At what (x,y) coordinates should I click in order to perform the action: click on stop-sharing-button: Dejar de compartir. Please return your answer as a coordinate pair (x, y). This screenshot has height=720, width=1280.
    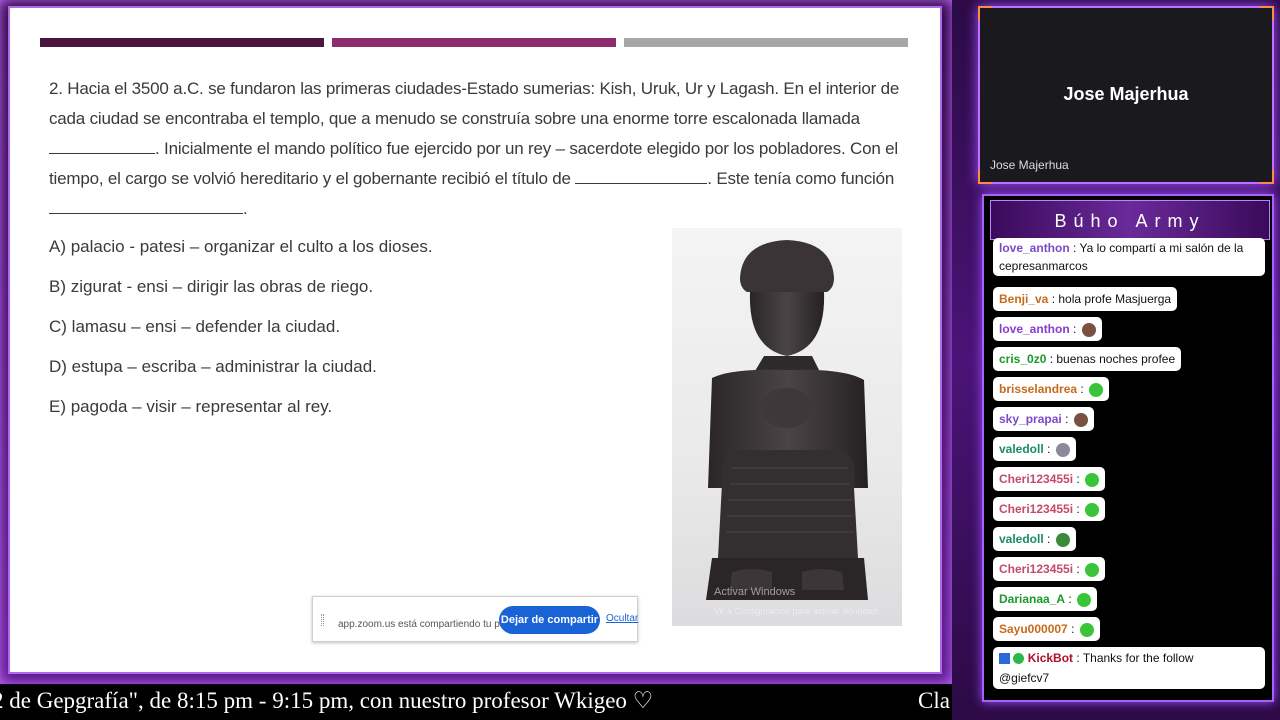
    Looking at the image, I should click on (549, 620).